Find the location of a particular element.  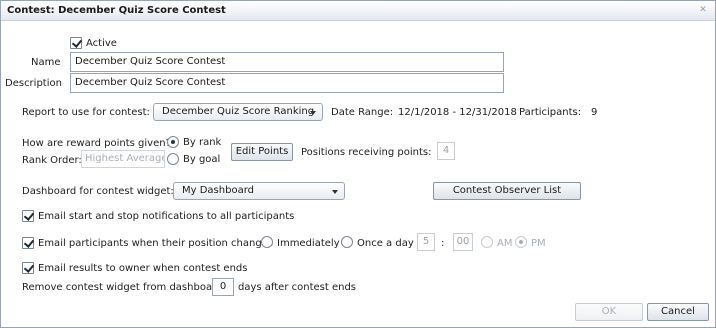

contest-observer-list-button: Contest Observer List is located at coordinates (507, 191).